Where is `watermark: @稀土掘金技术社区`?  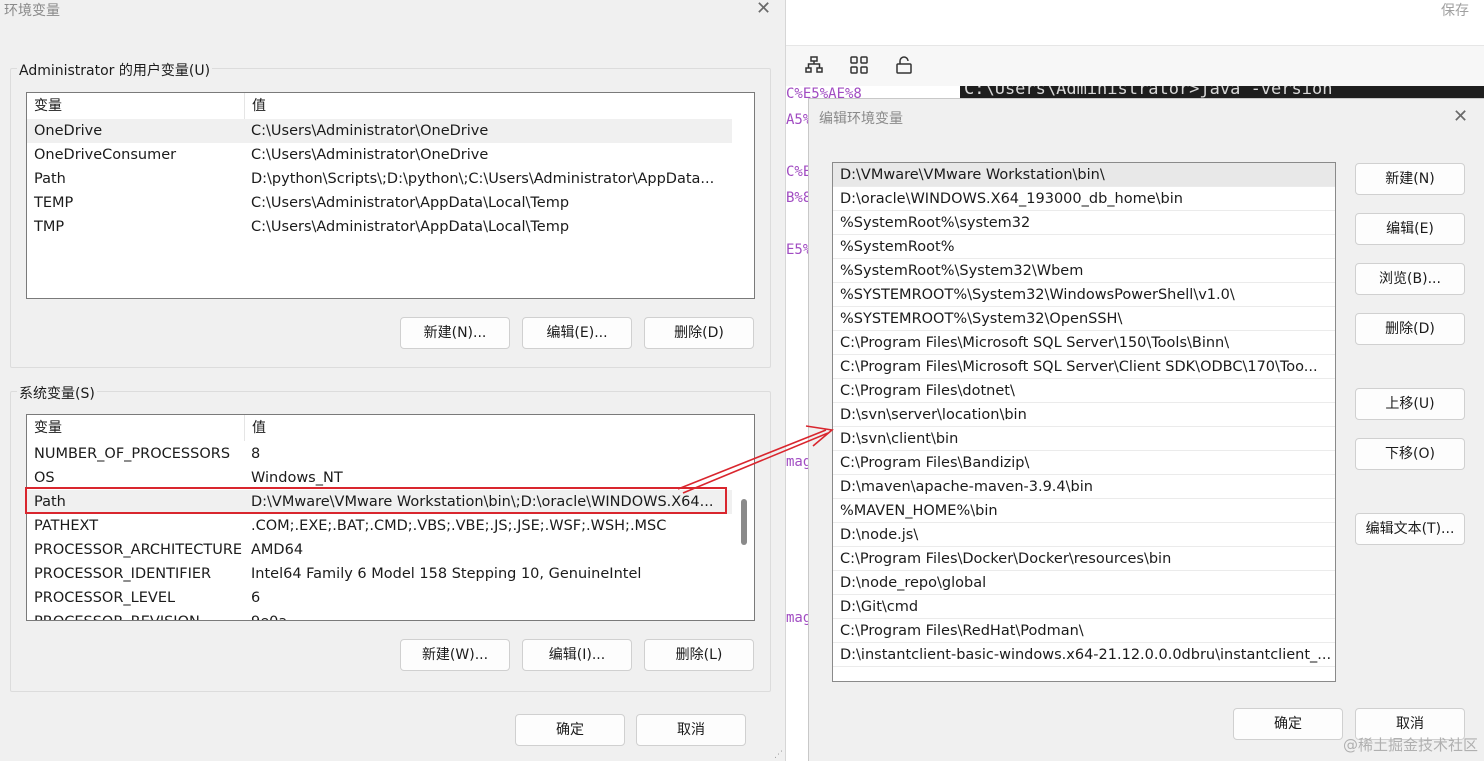 watermark: @稀土掘金技术社区 is located at coordinates (1410, 745).